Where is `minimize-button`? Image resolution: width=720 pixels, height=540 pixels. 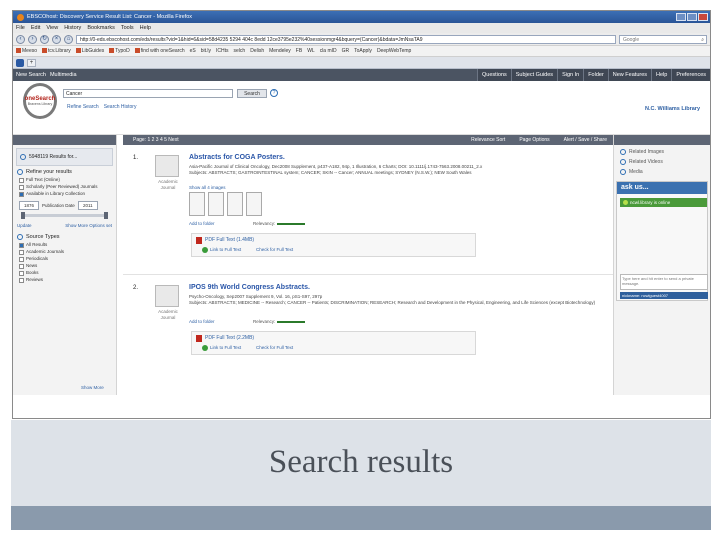
minimize-button is located at coordinates (681, 17).